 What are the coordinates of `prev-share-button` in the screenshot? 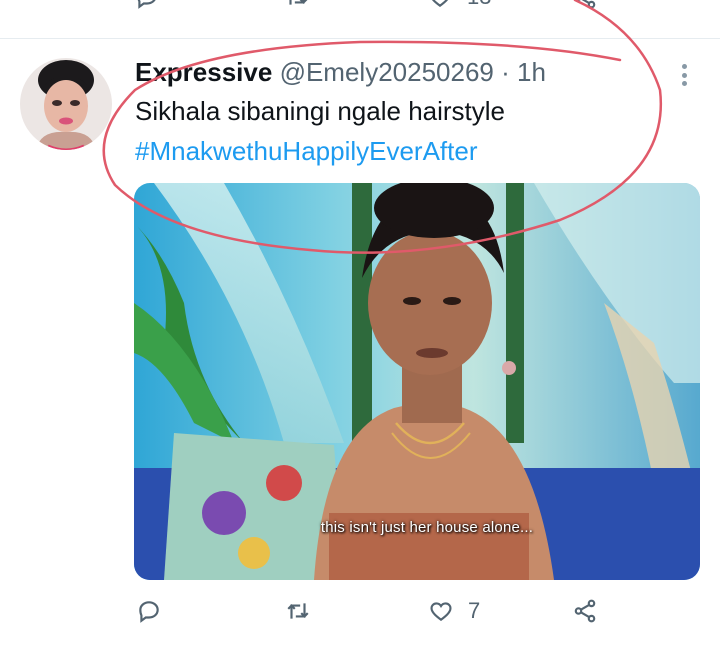 It's located at (585, 5).